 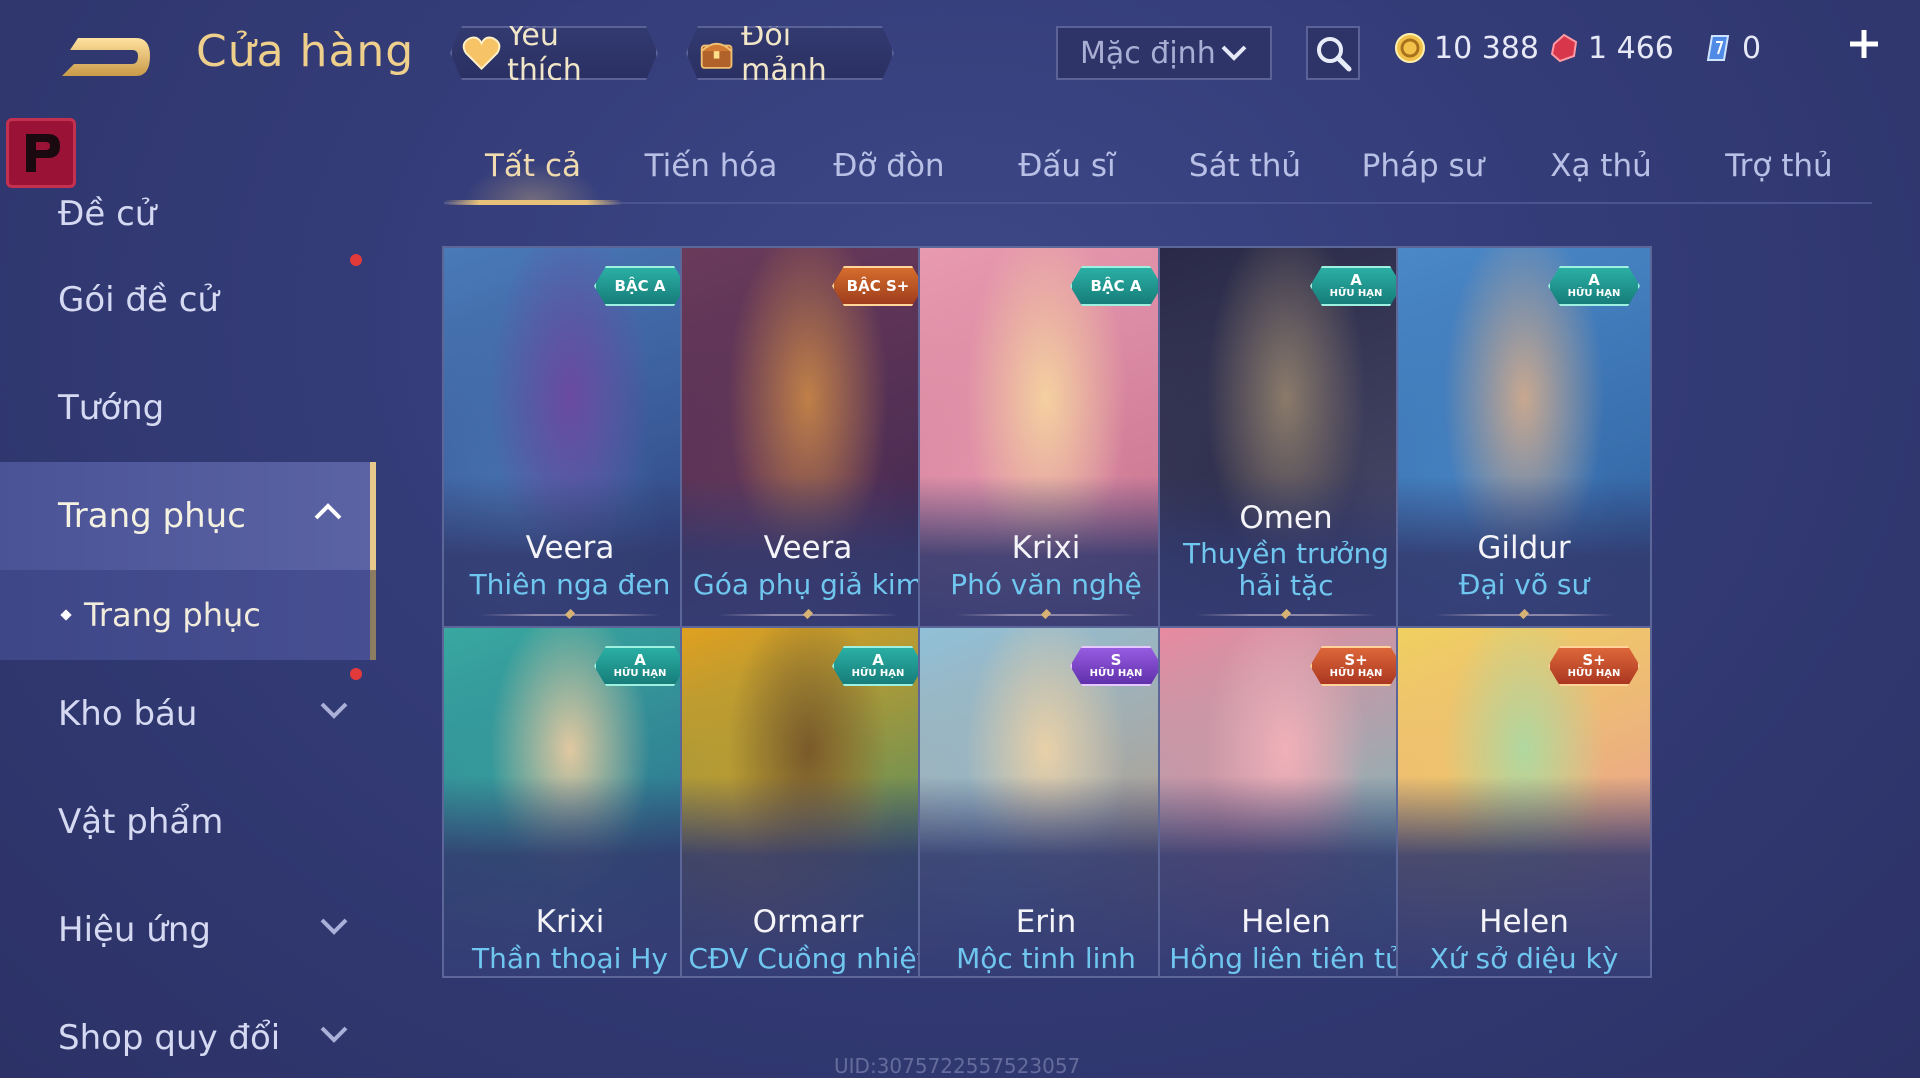 I want to click on token-currency: 0, so click(x=1731, y=48).